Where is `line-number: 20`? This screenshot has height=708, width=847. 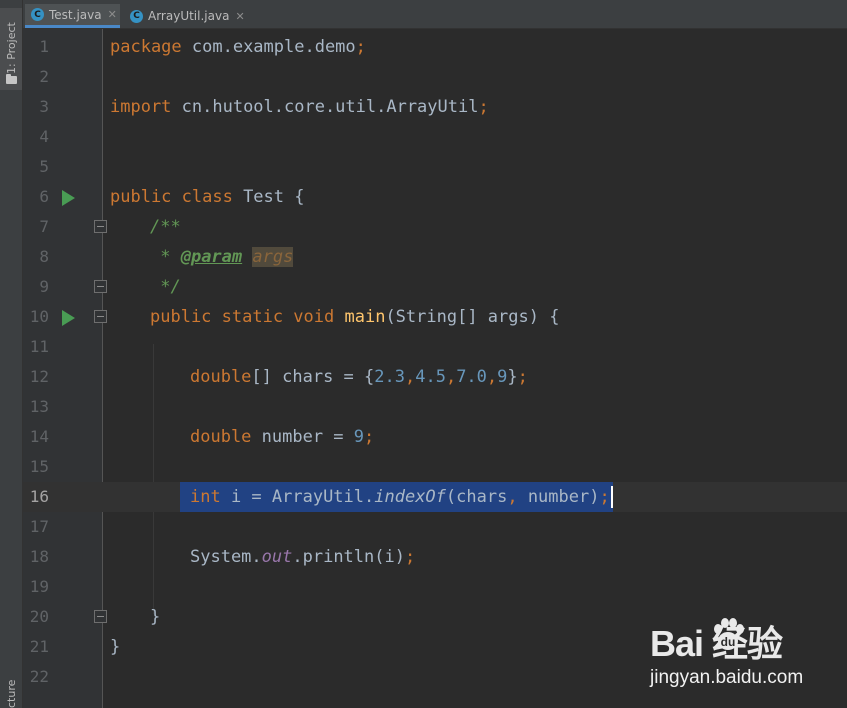
line-number: 20 is located at coordinates (39, 616).